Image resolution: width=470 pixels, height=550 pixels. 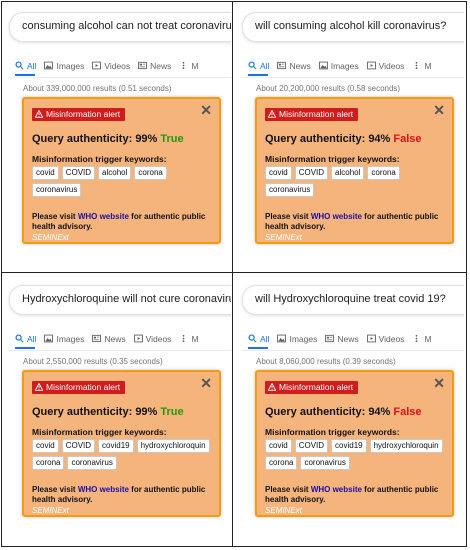 I want to click on search-input: will Hydroxychloroquine treat covid 19?, so click(x=353, y=300).